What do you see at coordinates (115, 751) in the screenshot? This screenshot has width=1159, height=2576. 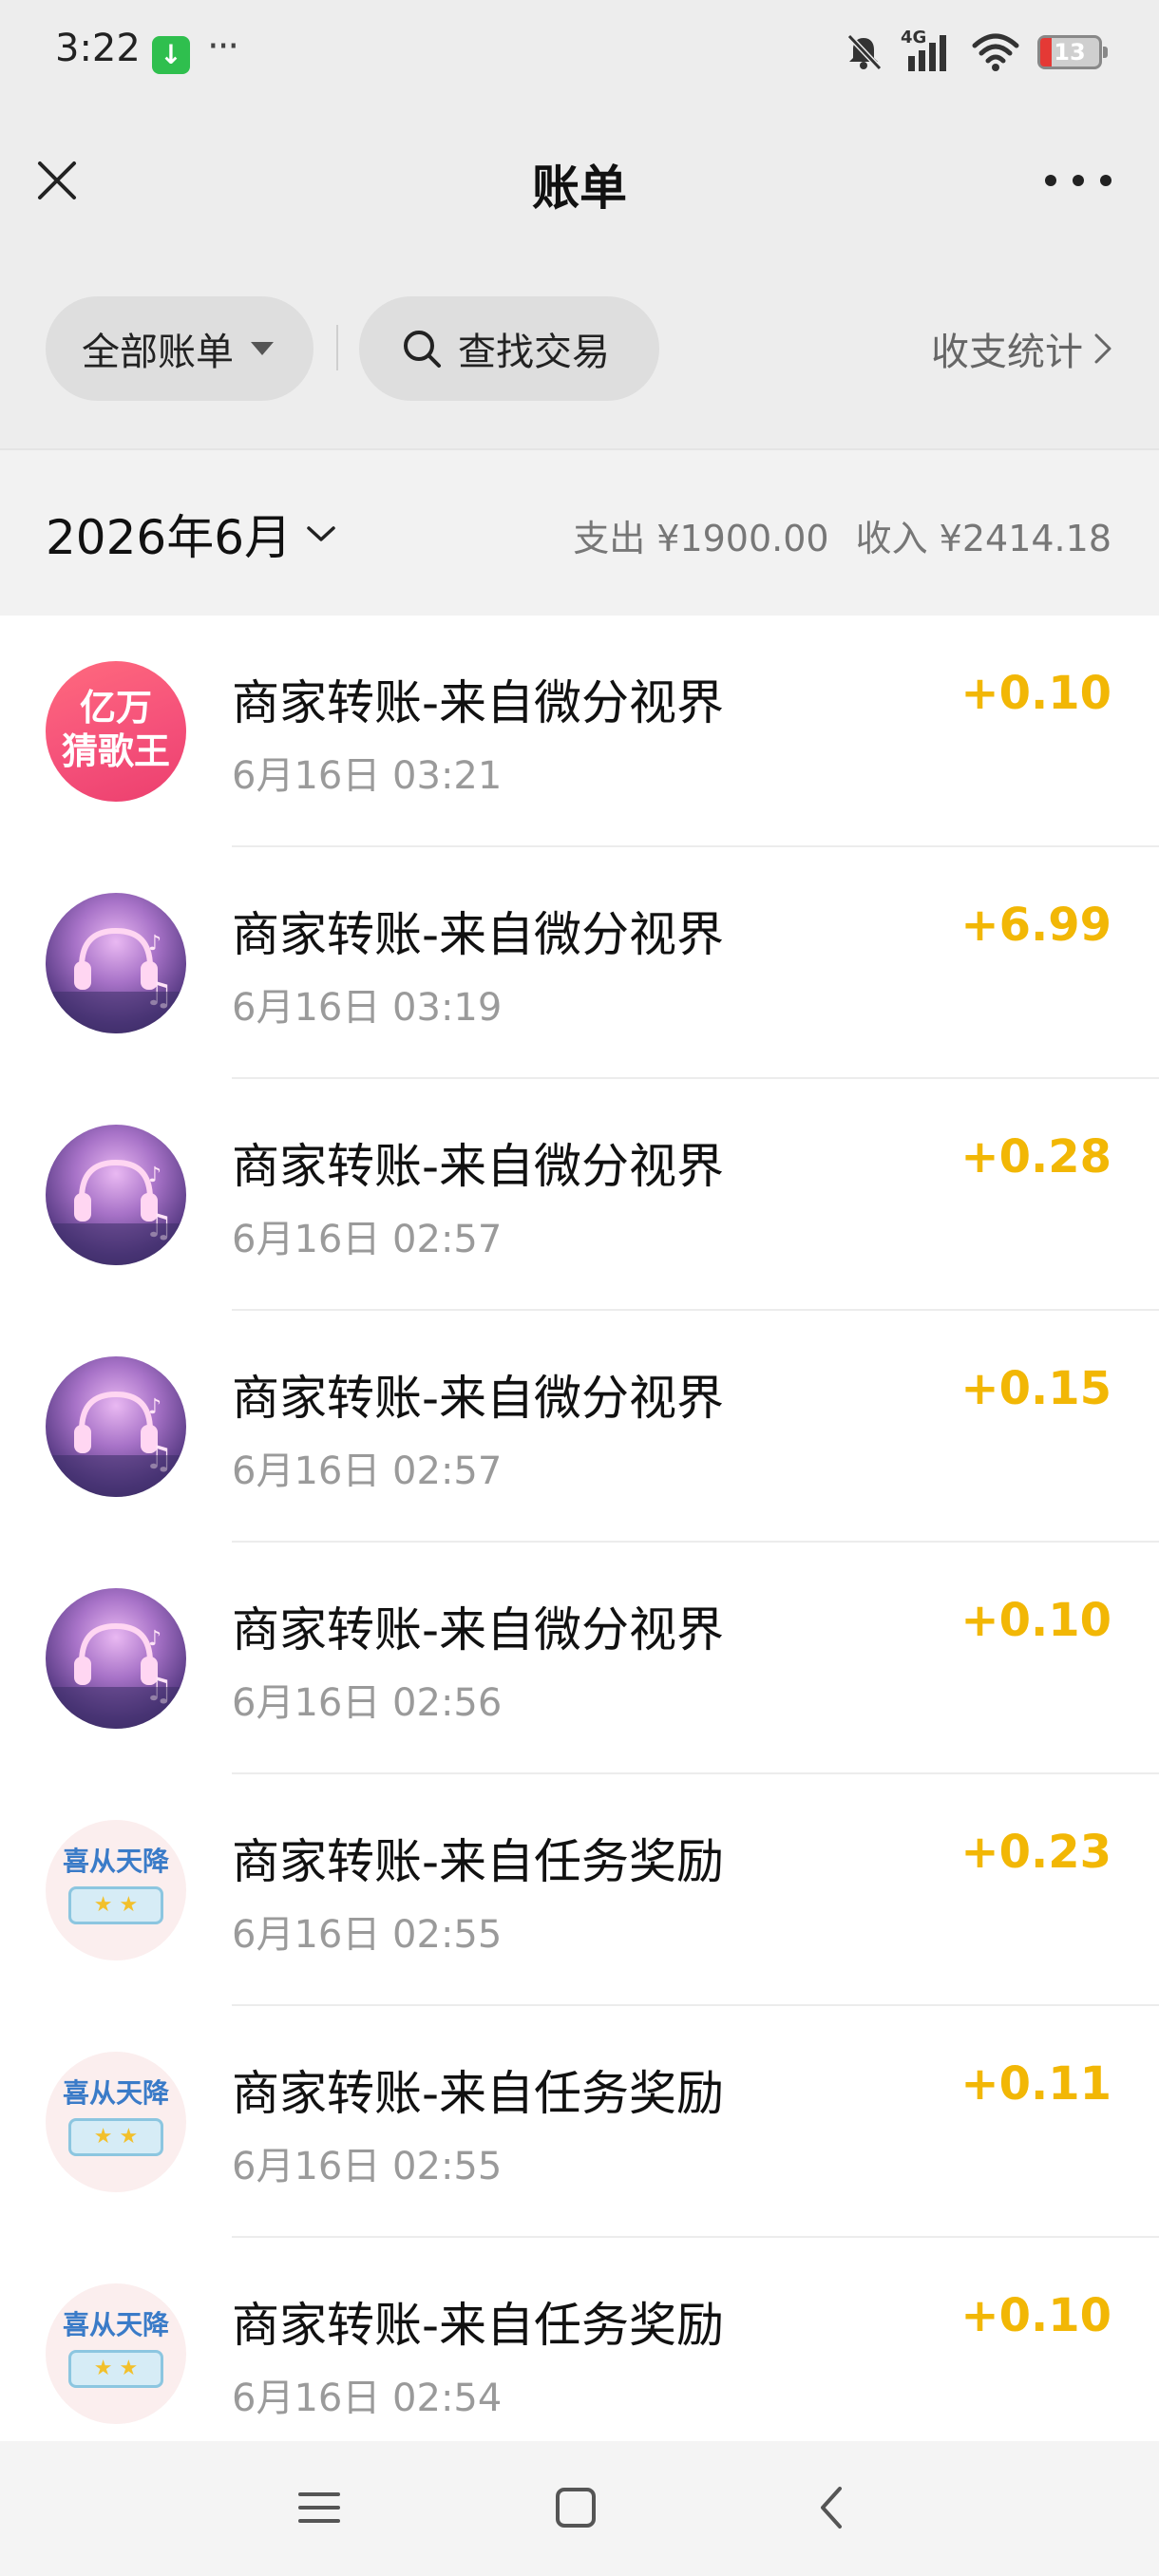 I see `avatar-text-line2: 猜歌王` at bounding box center [115, 751].